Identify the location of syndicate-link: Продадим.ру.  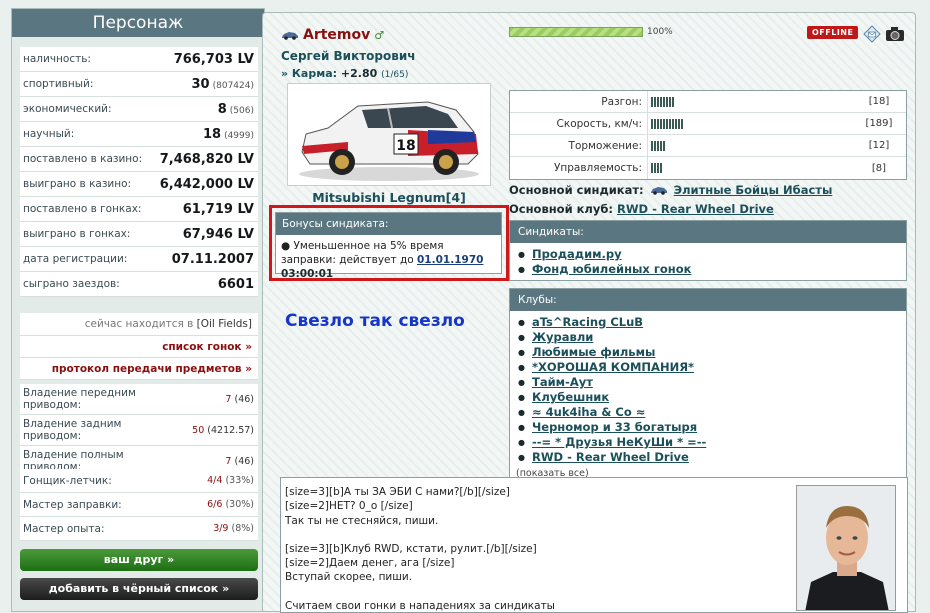
(712, 254).